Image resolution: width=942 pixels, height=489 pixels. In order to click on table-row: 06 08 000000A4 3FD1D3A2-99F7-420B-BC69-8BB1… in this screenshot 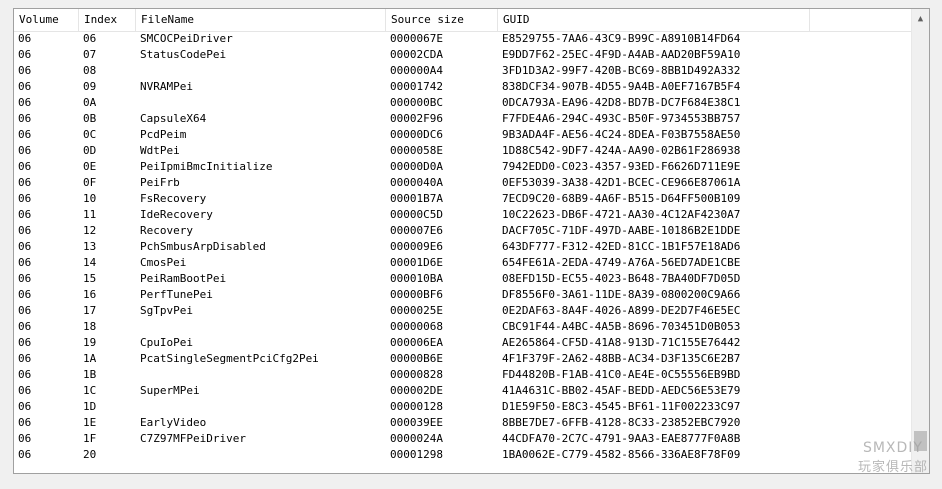, I will do `click(464, 71)`.